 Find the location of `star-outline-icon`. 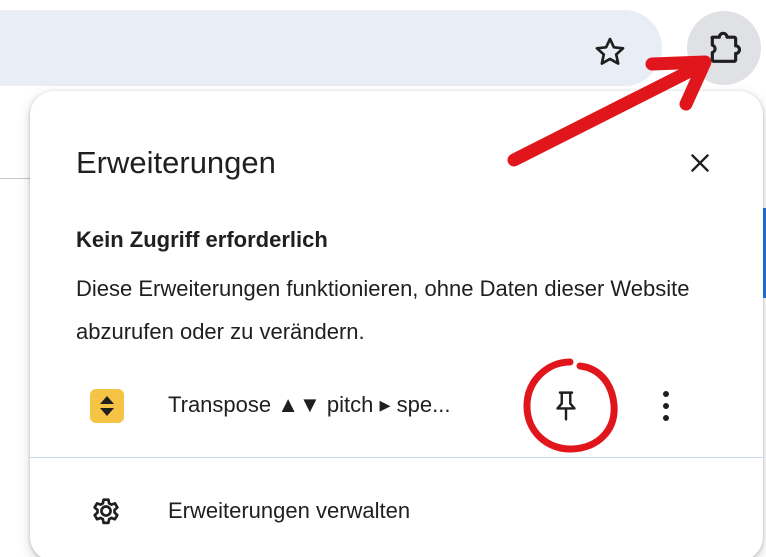

star-outline-icon is located at coordinates (610, 51).